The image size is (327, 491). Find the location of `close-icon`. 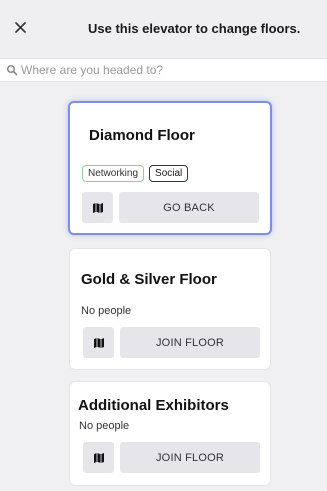

close-icon is located at coordinates (20, 27).